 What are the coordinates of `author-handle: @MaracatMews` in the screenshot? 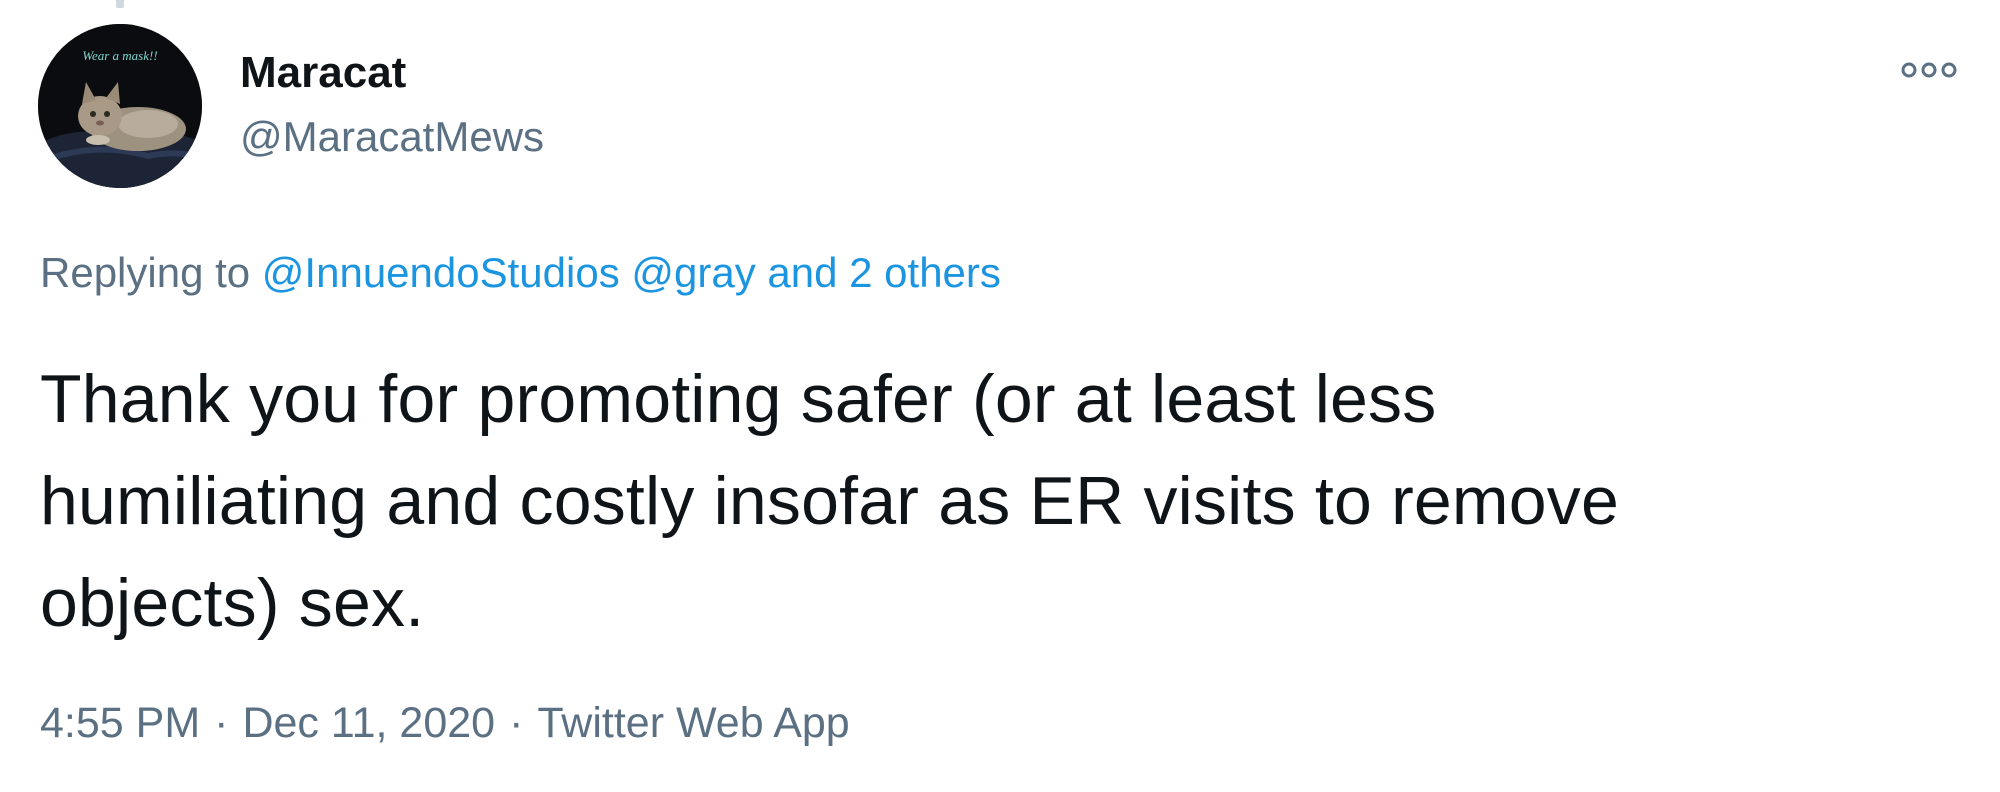 It's located at (392, 137).